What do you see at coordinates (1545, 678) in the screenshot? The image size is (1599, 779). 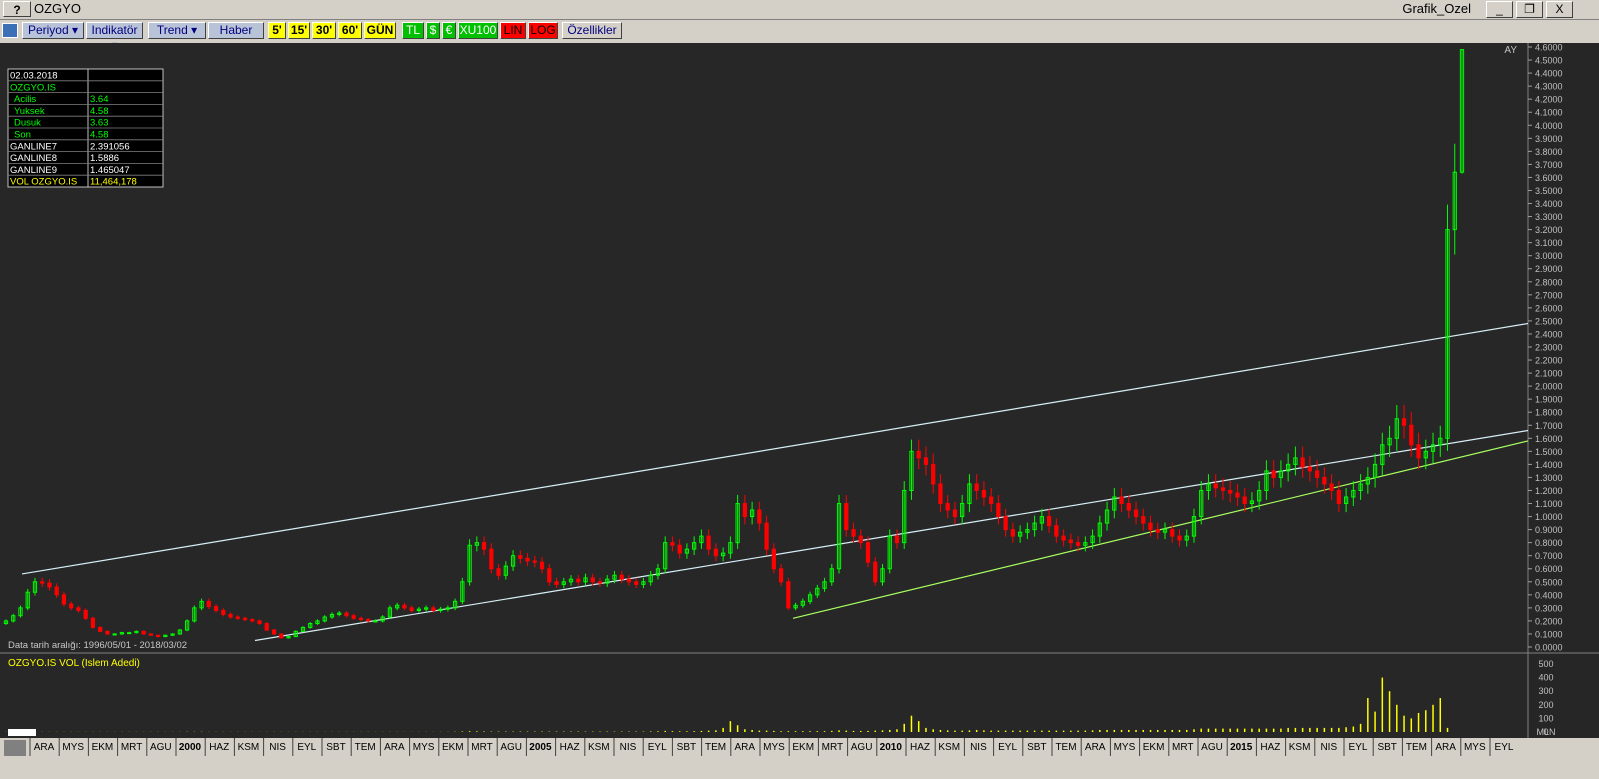 I see `volume-tick-label: 400` at bounding box center [1545, 678].